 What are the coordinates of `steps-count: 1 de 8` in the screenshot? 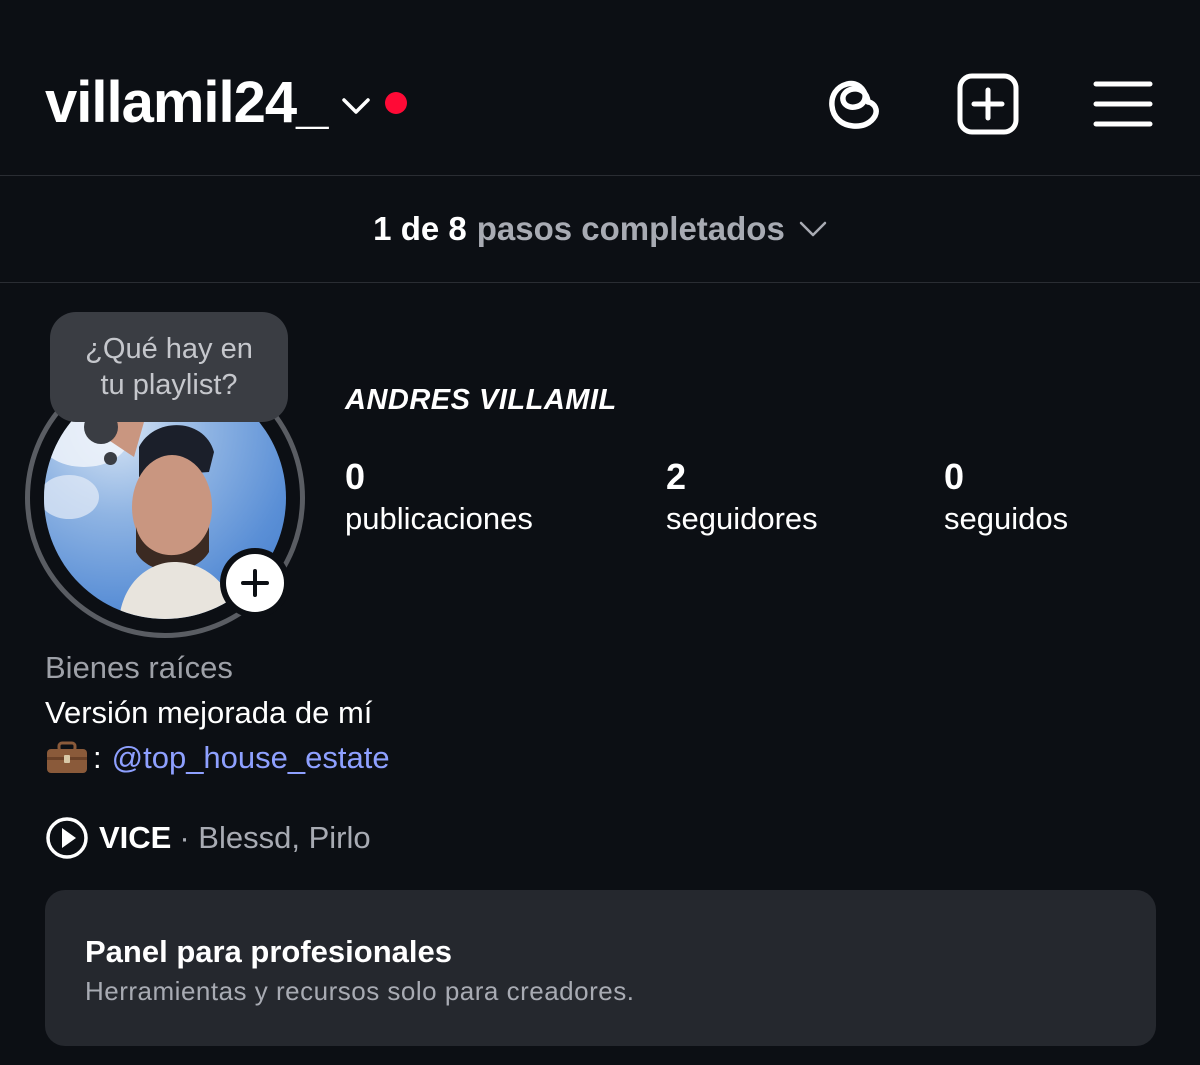 It's located at (420, 228).